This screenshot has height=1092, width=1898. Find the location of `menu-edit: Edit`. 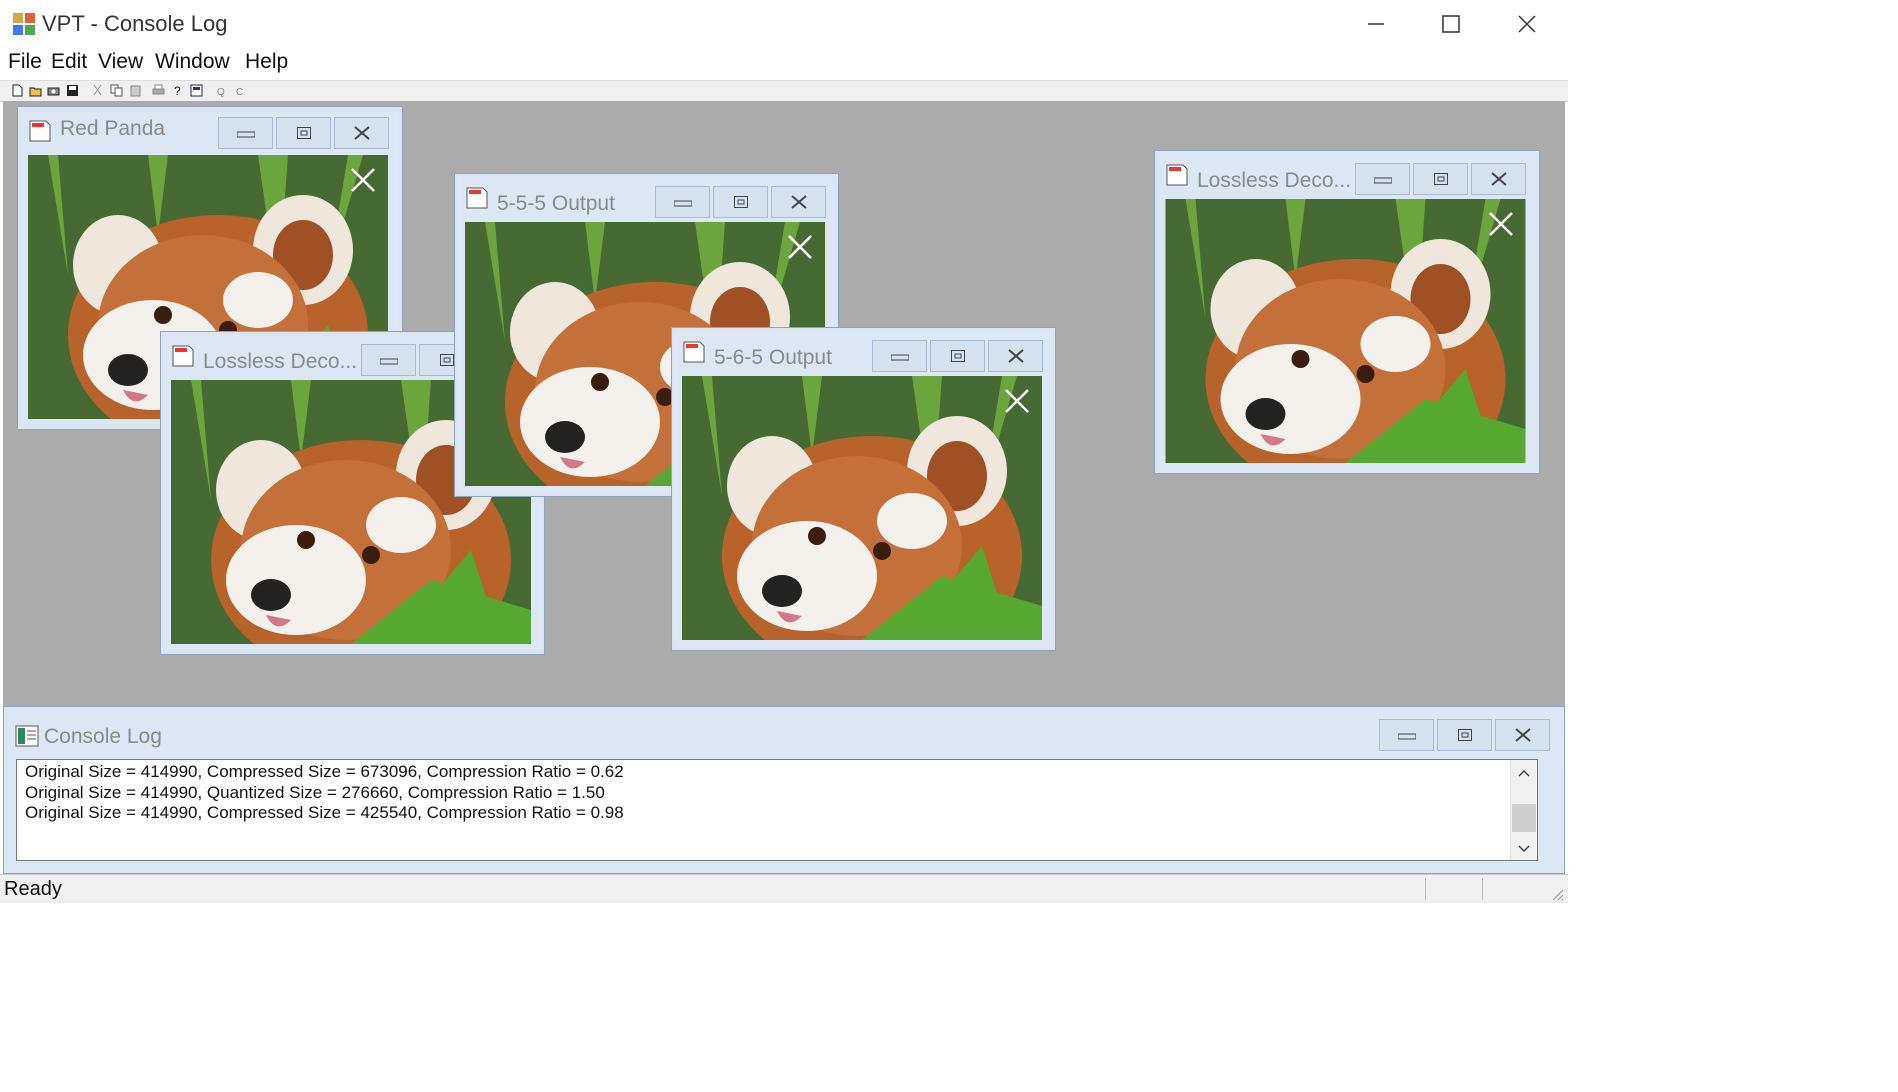

menu-edit: Edit is located at coordinates (69, 62).